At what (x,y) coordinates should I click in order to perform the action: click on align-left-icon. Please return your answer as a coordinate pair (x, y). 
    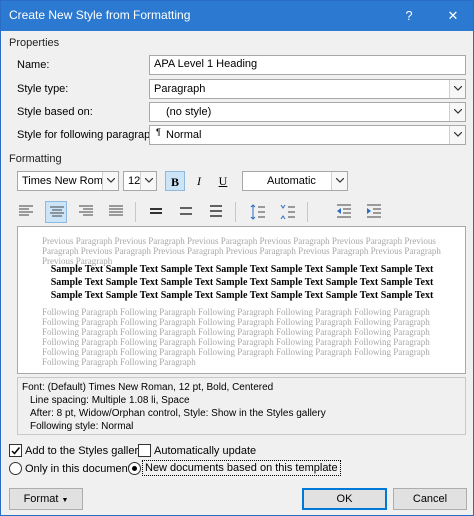
    Looking at the image, I should click on (26, 210).